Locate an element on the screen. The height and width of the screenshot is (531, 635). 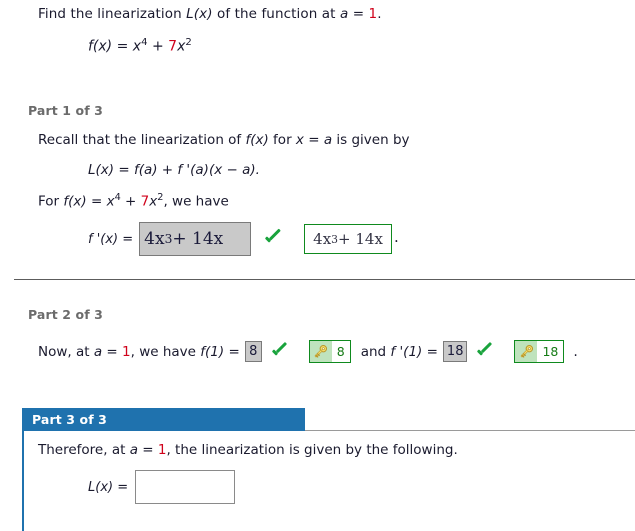
p1-l1-fx: f(x) is located at coordinates (257, 140).